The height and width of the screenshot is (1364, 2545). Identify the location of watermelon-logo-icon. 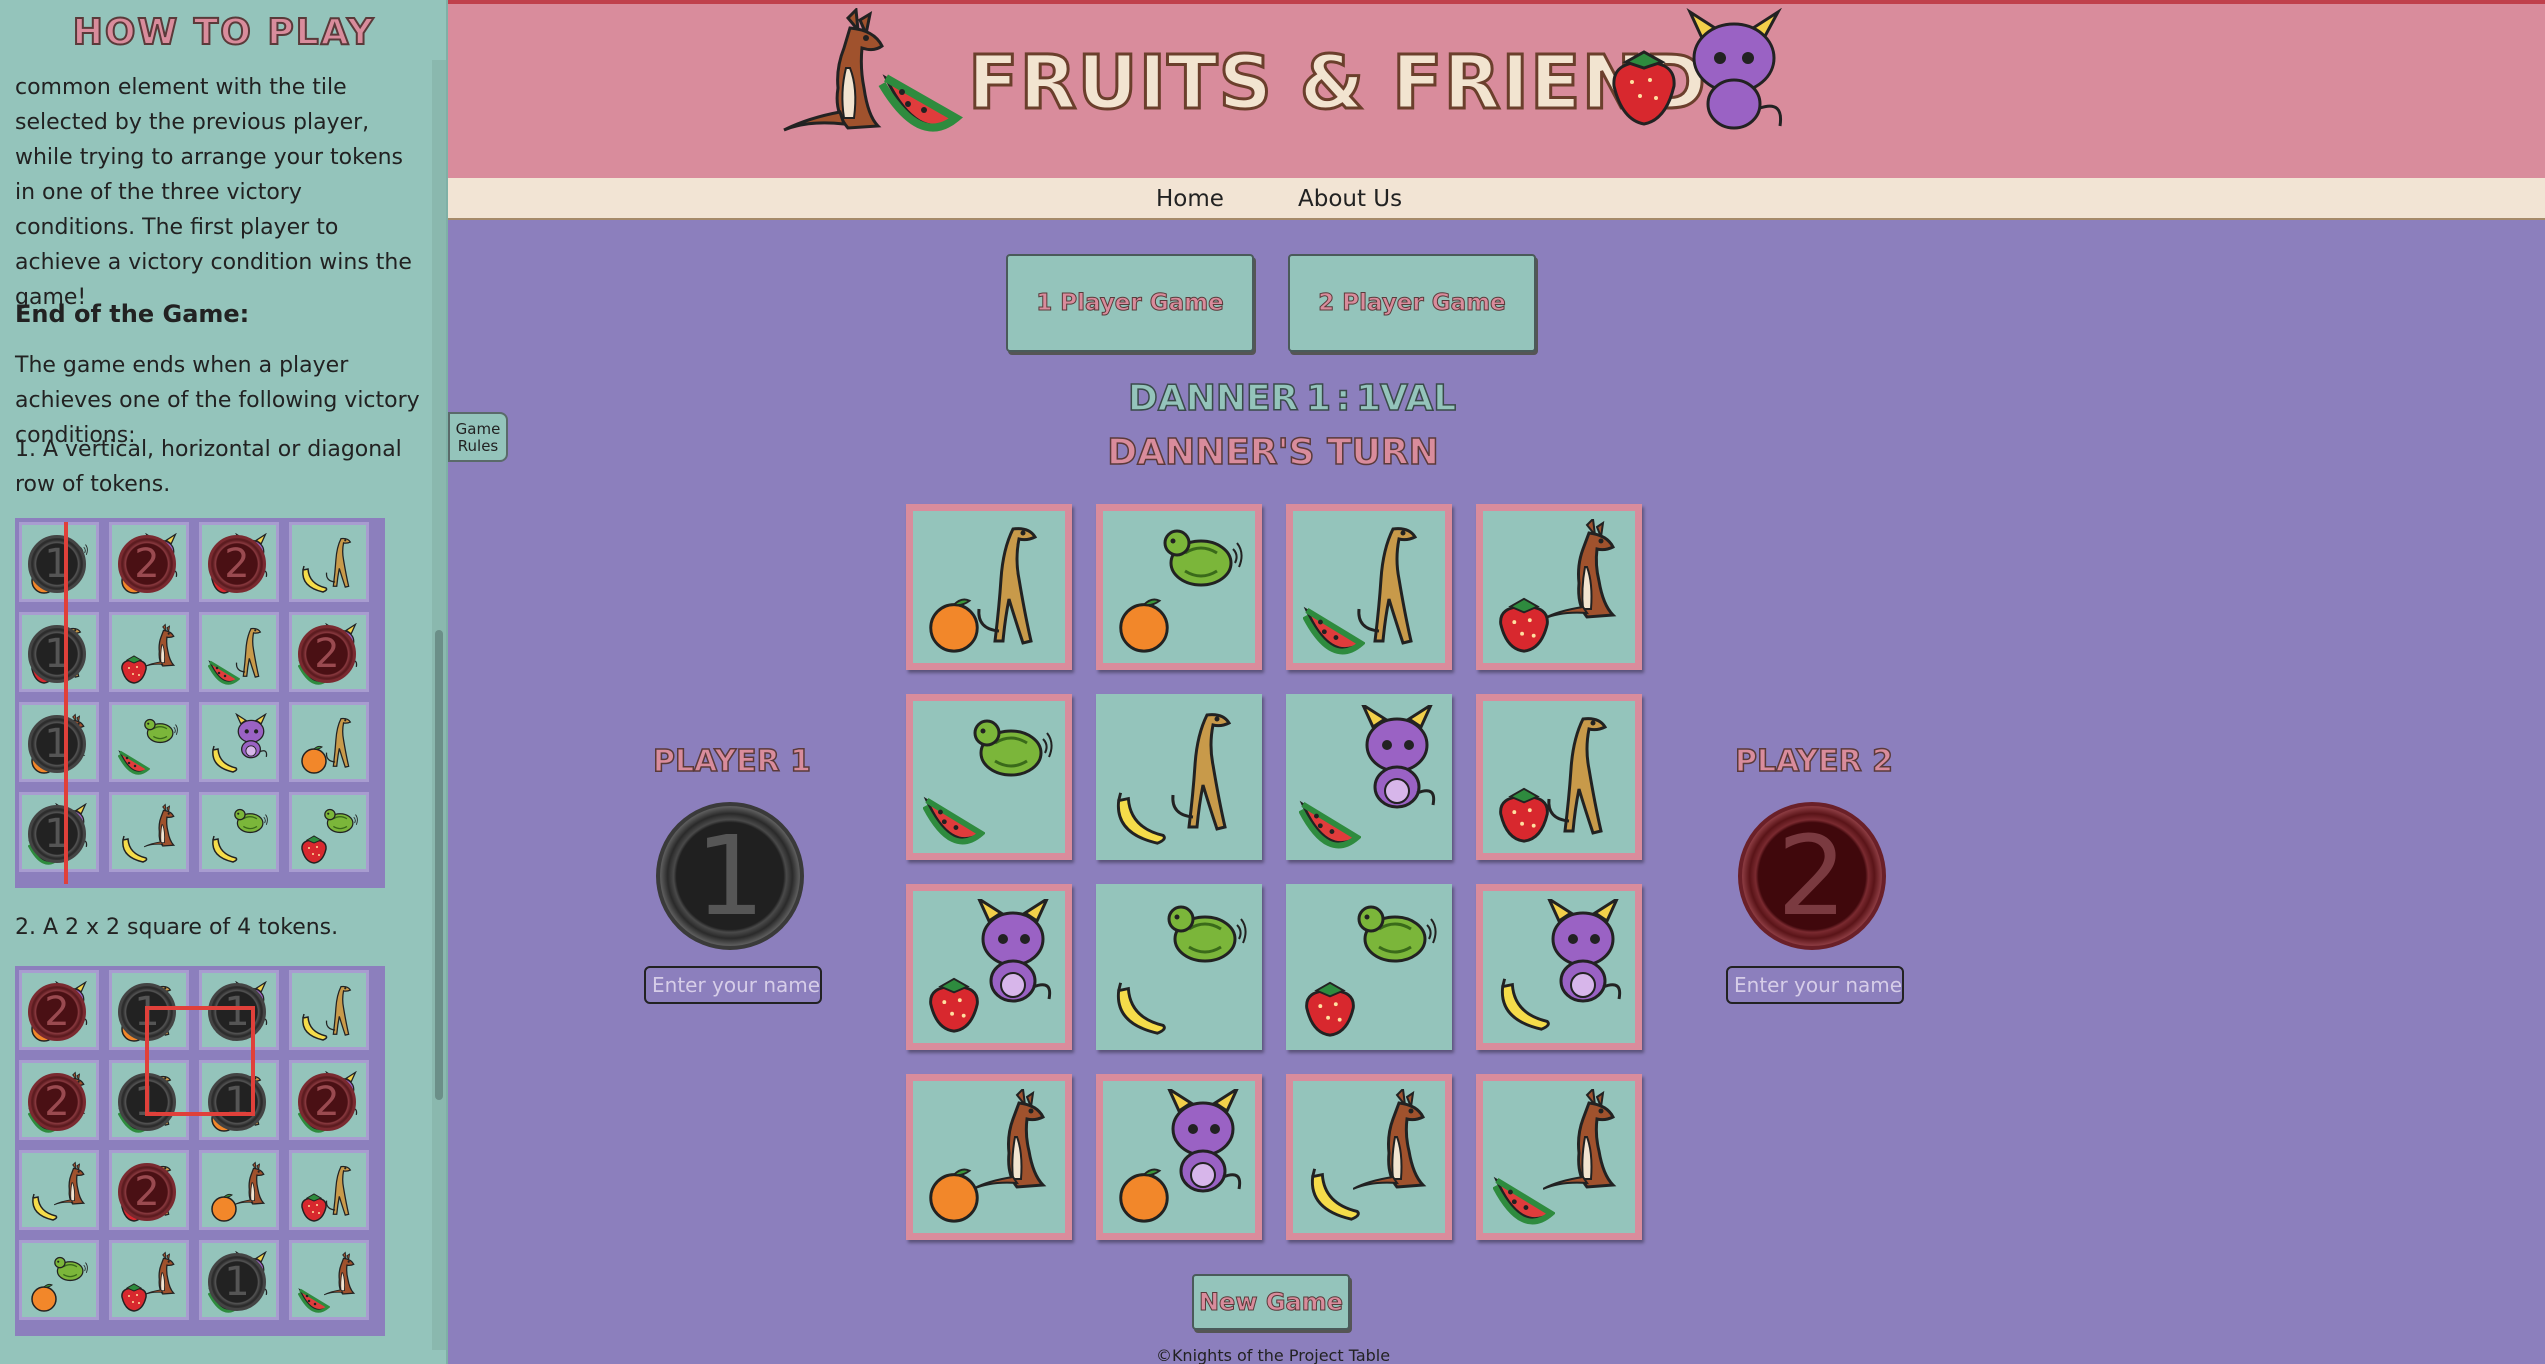
(920, 103).